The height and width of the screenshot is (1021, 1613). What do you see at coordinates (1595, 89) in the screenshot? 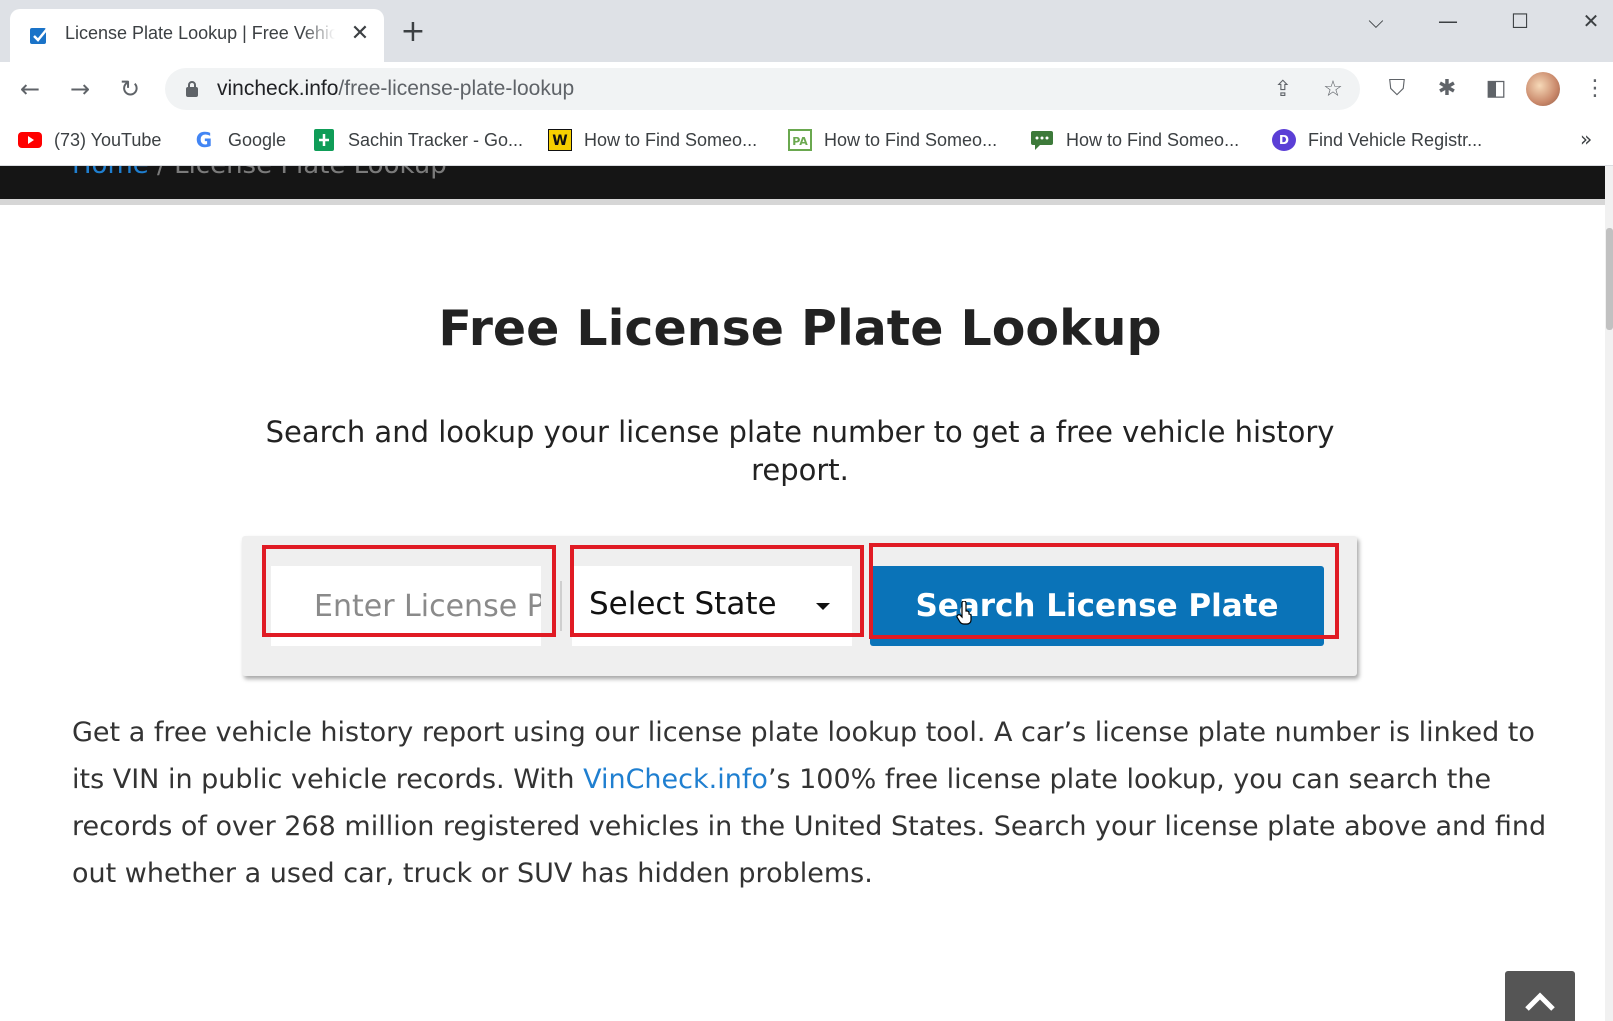
I see `menu-kebab-icon: ⋮` at bounding box center [1595, 89].